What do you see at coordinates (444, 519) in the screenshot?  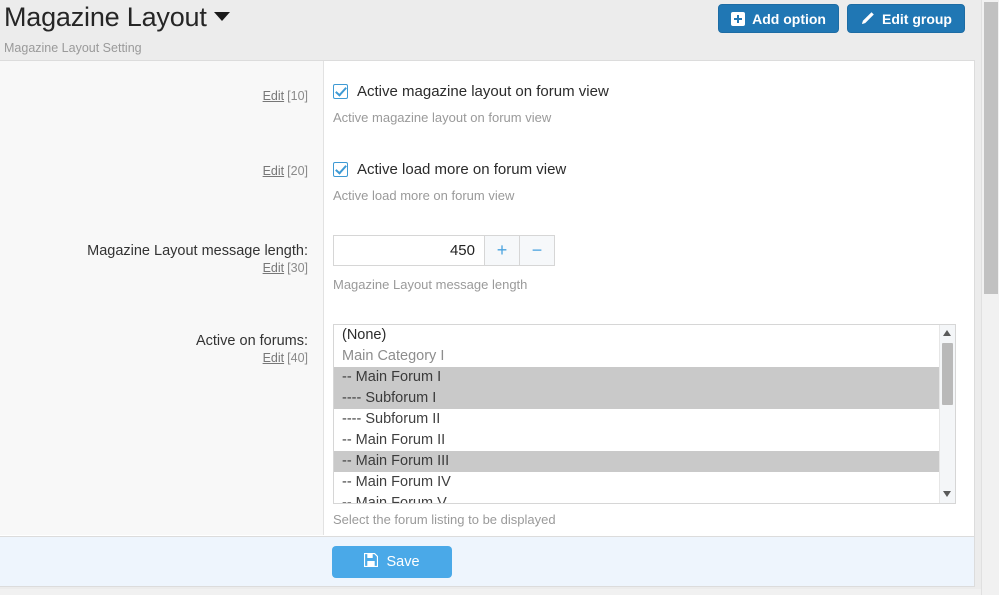 I see `help-text-forums: Select the forum listing to be displayed` at bounding box center [444, 519].